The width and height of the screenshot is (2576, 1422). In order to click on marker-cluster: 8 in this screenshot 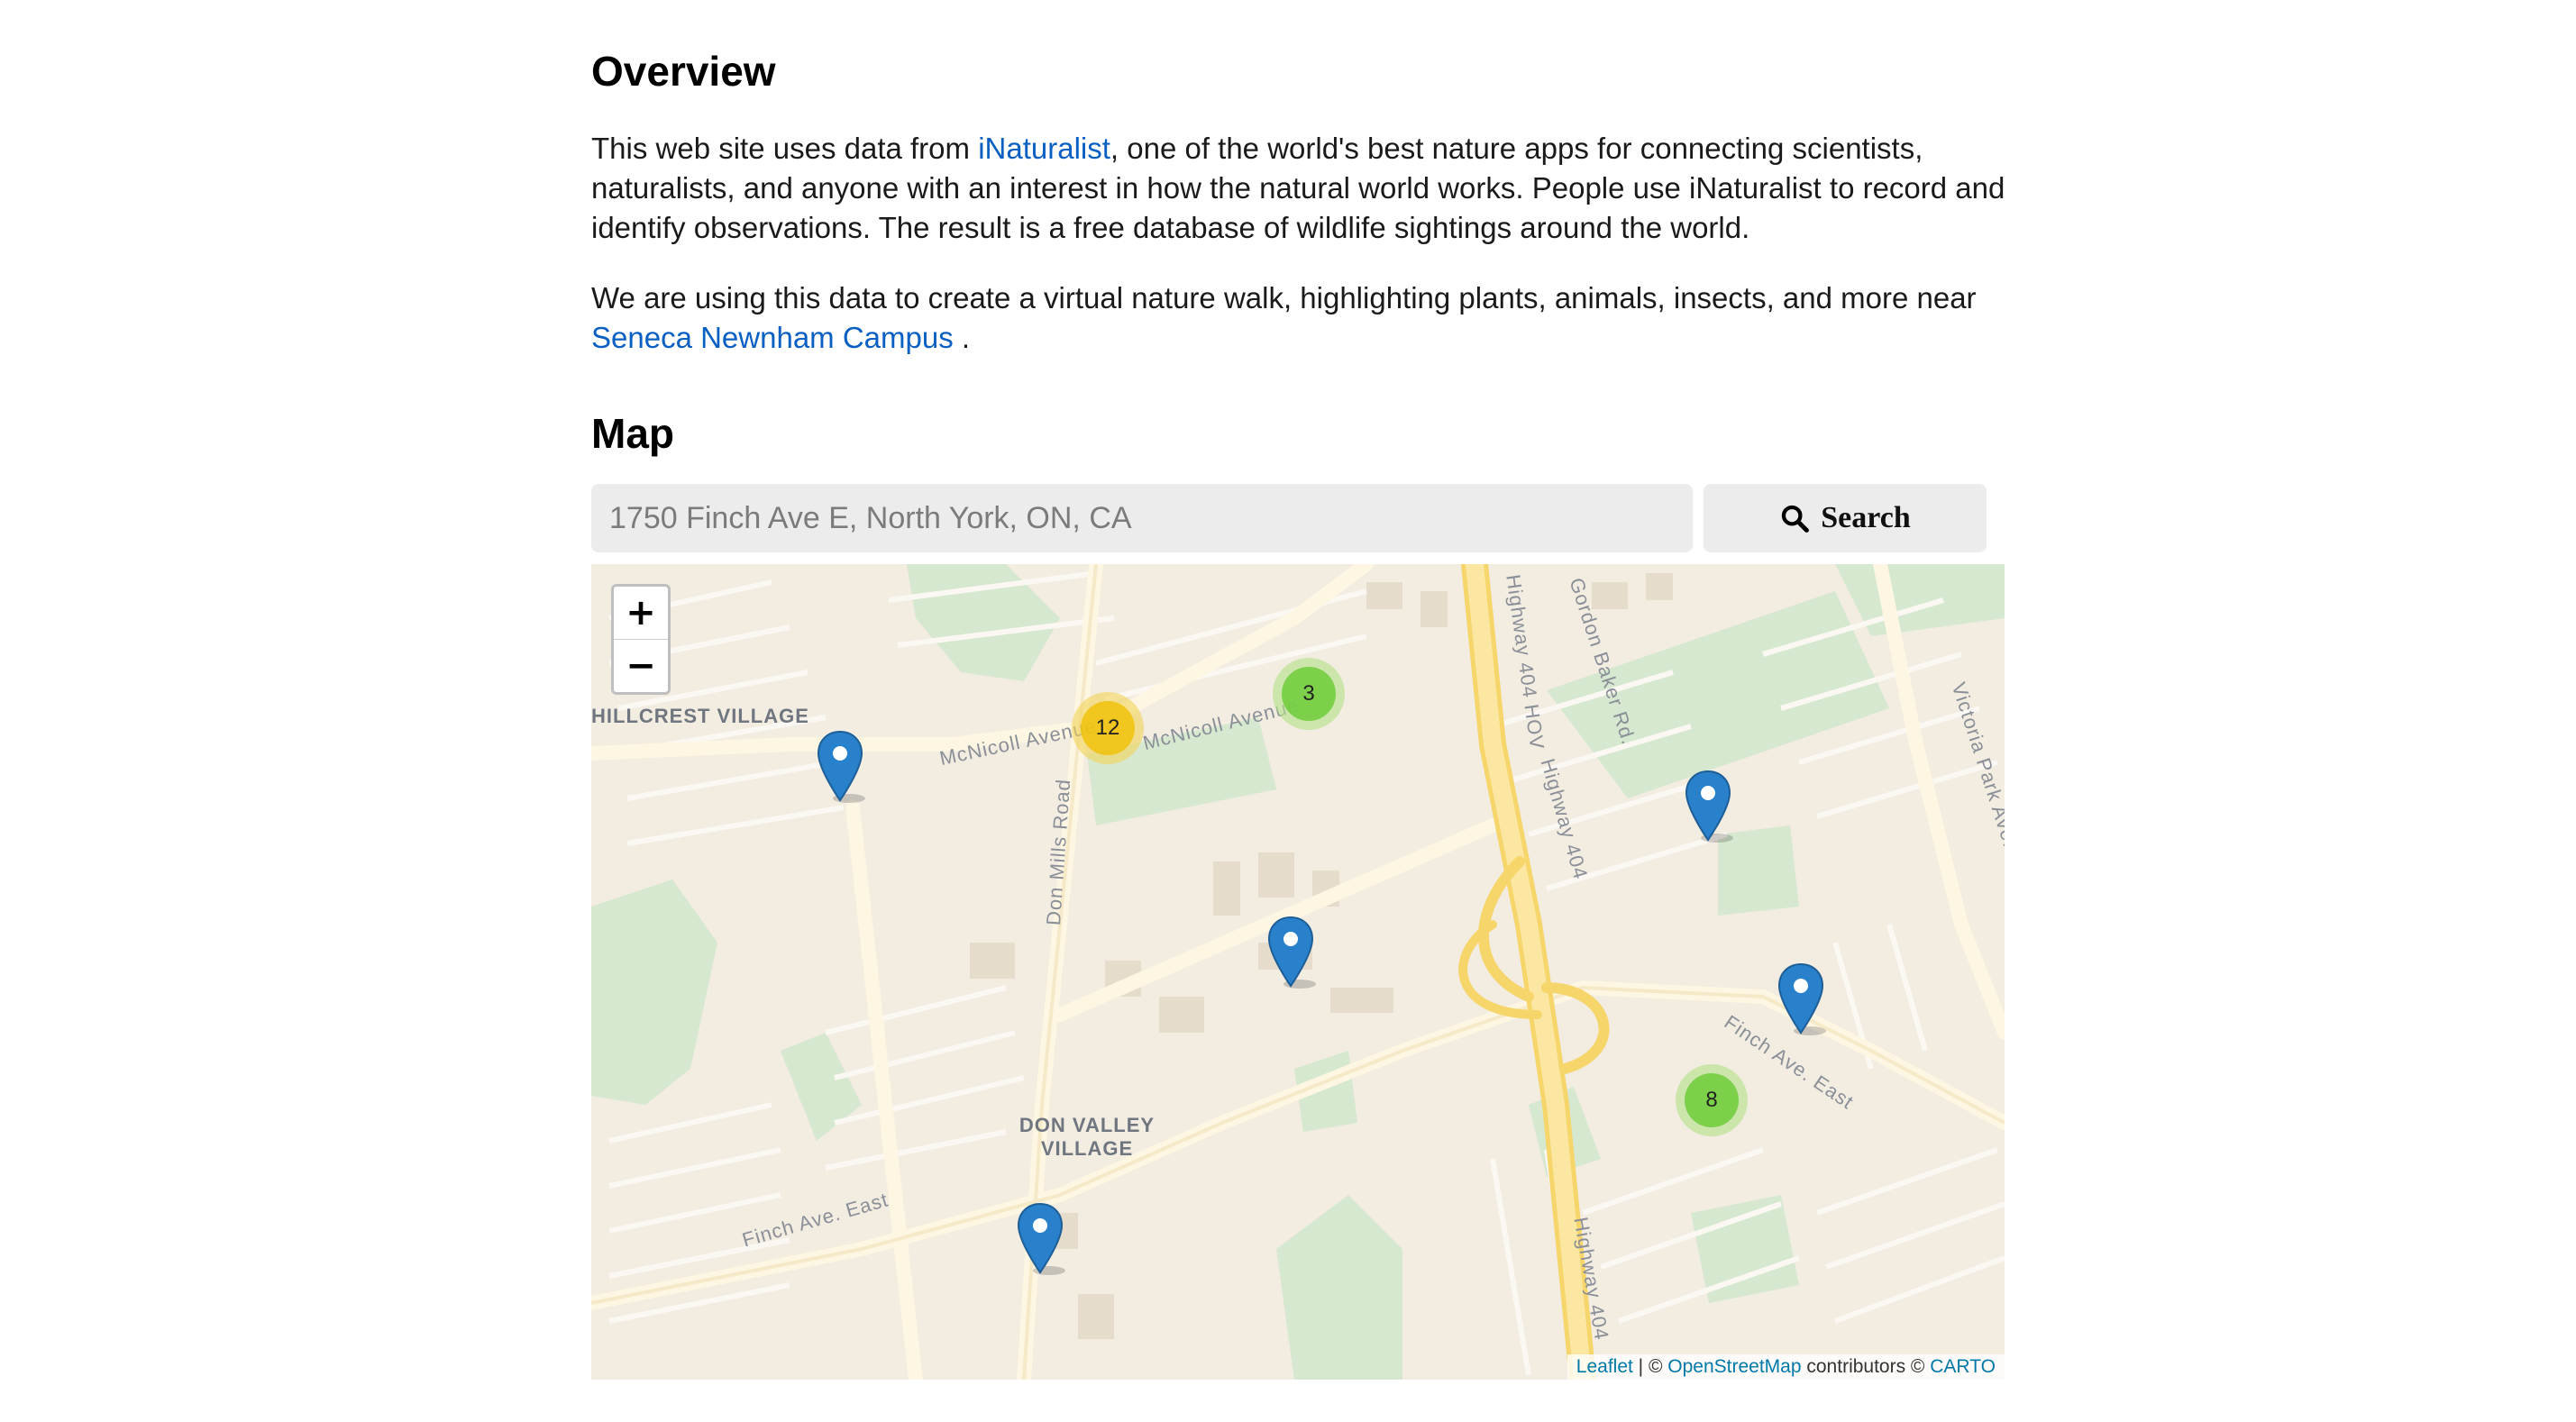, I will do `click(1712, 1100)`.